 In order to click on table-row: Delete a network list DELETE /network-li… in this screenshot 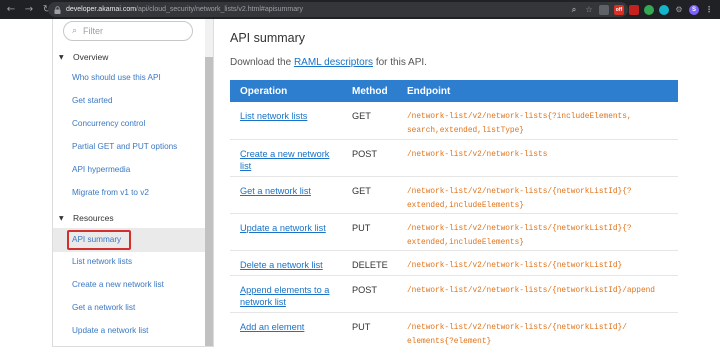, I will do `click(454, 263)`.